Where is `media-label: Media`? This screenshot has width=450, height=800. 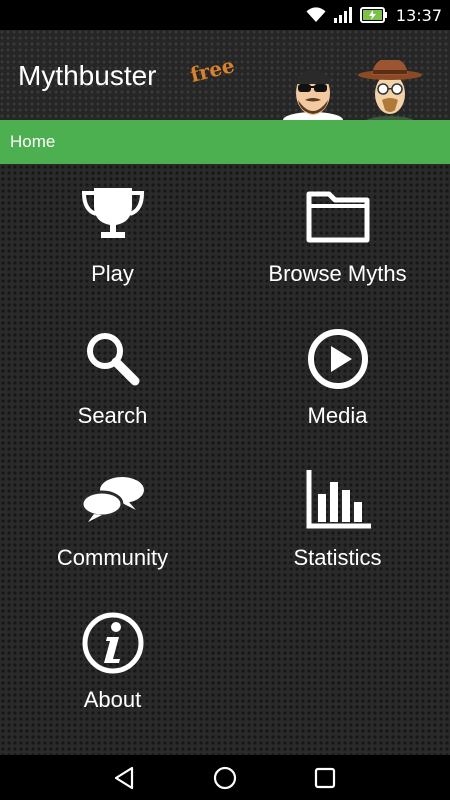
media-label: Media is located at coordinates (337, 415).